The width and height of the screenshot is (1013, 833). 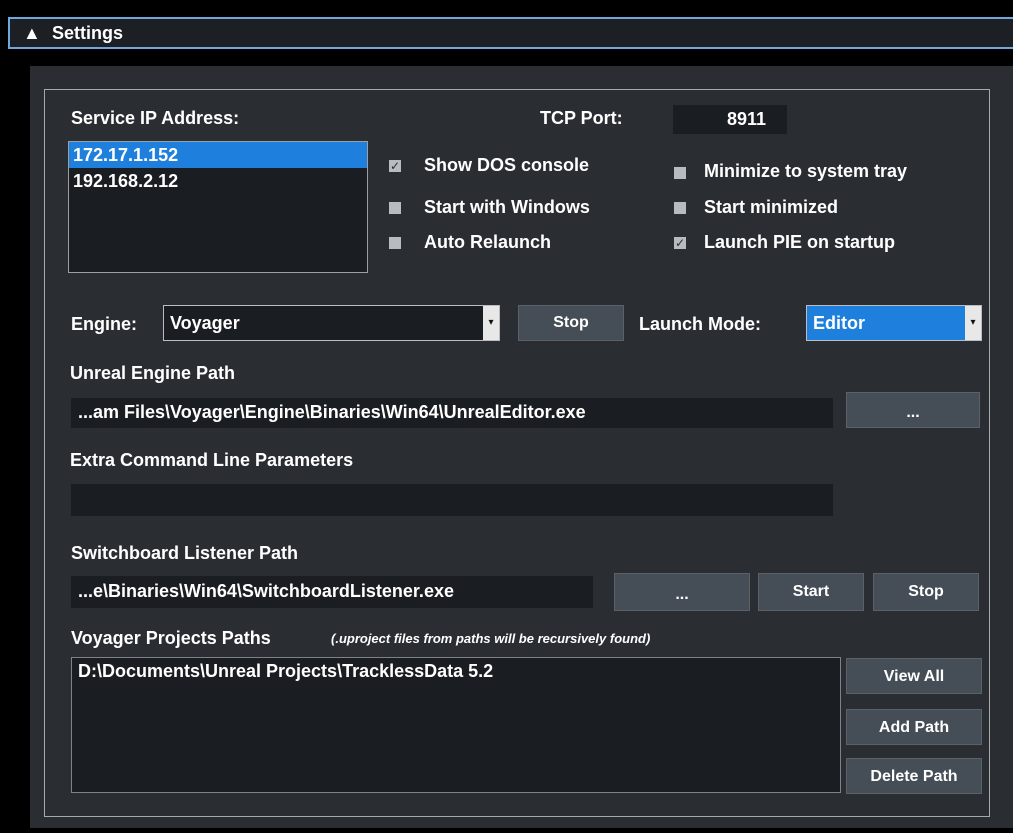 What do you see at coordinates (680, 243) in the screenshot?
I see `launch-pie-checkbox: ✓` at bounding box center [680, 243].